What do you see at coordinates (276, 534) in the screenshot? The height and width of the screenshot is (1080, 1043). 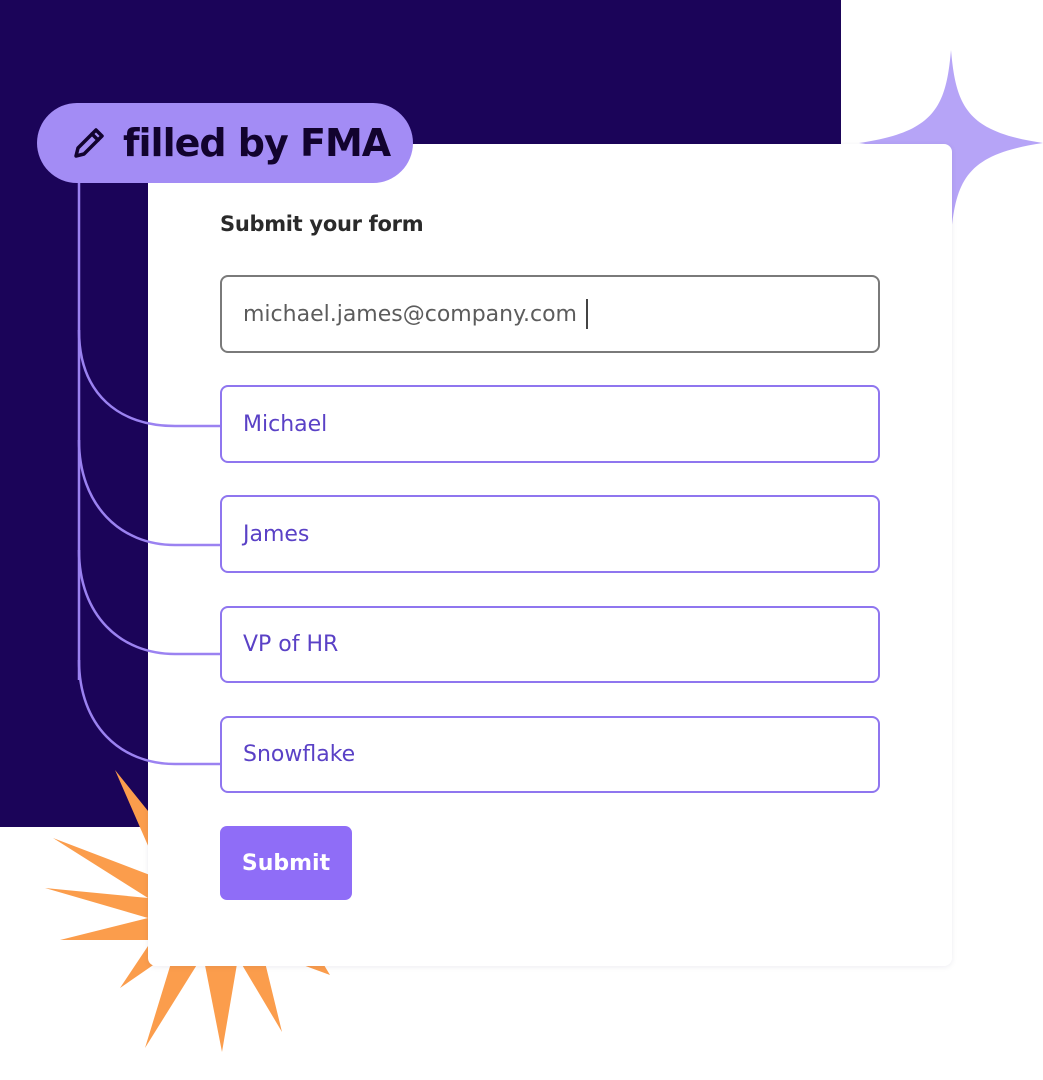 I see `last-name-value: James` at bounding box center [276, 534].